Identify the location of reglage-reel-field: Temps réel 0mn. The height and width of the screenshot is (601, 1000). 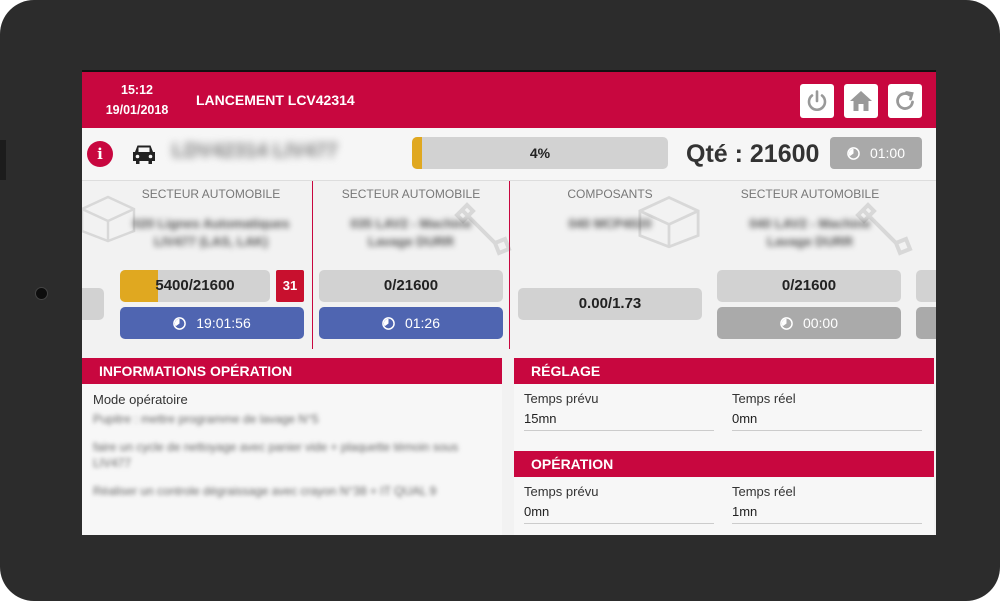
(827, 407).